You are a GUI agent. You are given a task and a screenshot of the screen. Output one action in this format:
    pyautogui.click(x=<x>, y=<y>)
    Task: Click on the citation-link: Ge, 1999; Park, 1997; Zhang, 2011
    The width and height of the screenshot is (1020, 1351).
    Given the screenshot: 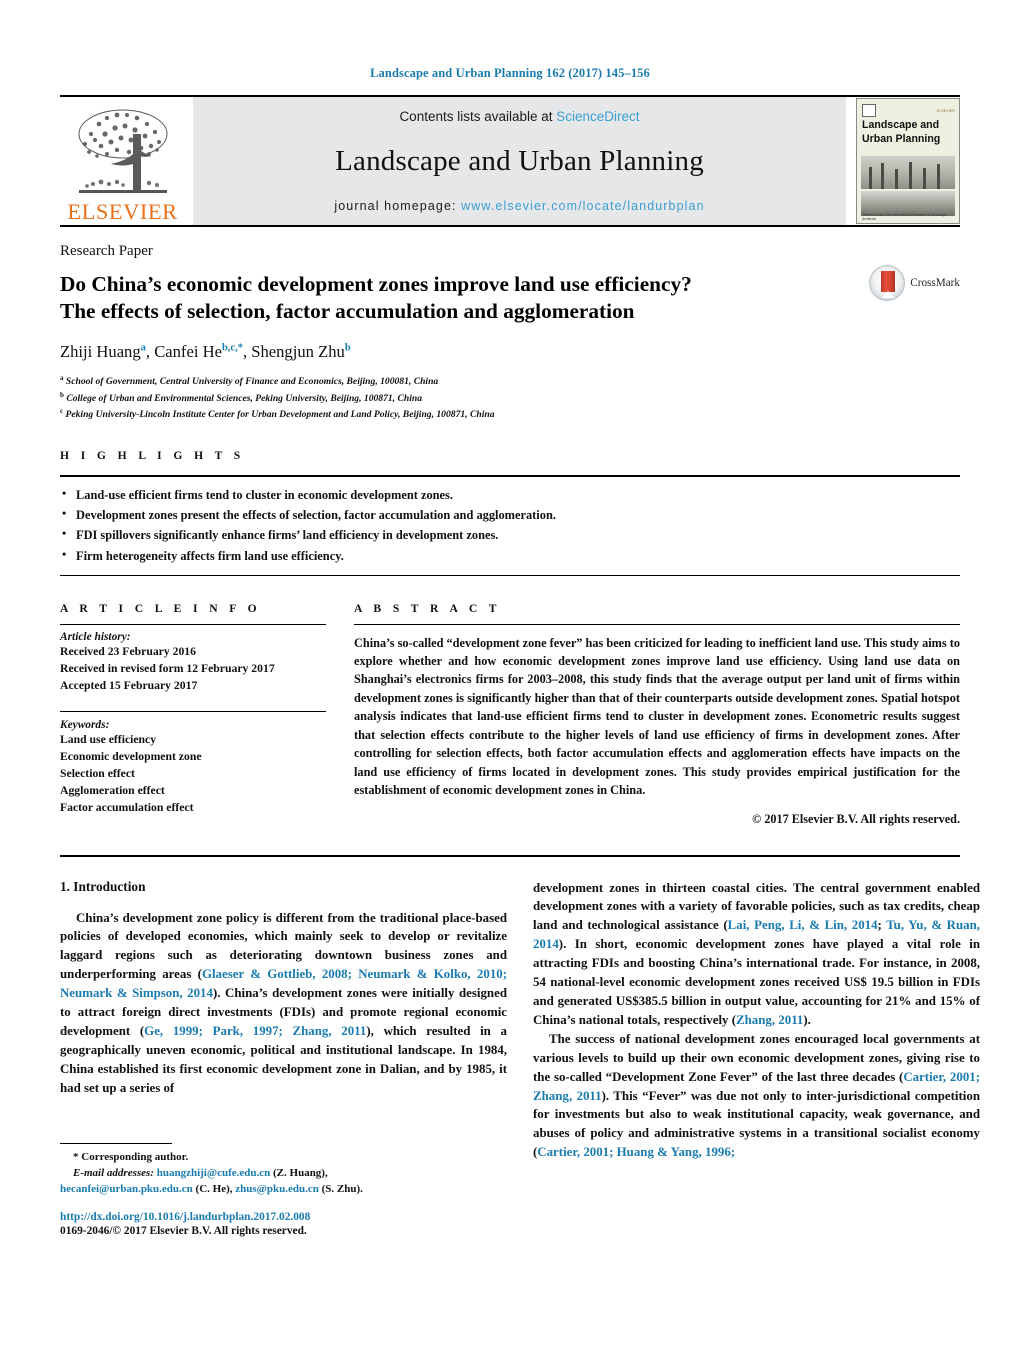 What is the action you would take?
    pyautogui.click(x=255, y=1031)
    